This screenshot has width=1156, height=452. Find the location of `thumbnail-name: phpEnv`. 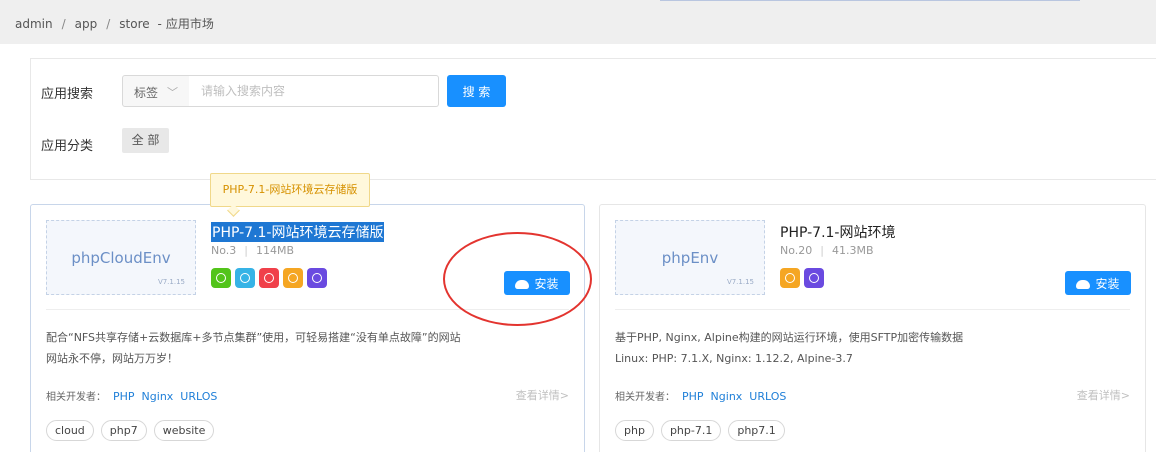

thumbnail-name: phpEnv is located at coordinates (690, 258).